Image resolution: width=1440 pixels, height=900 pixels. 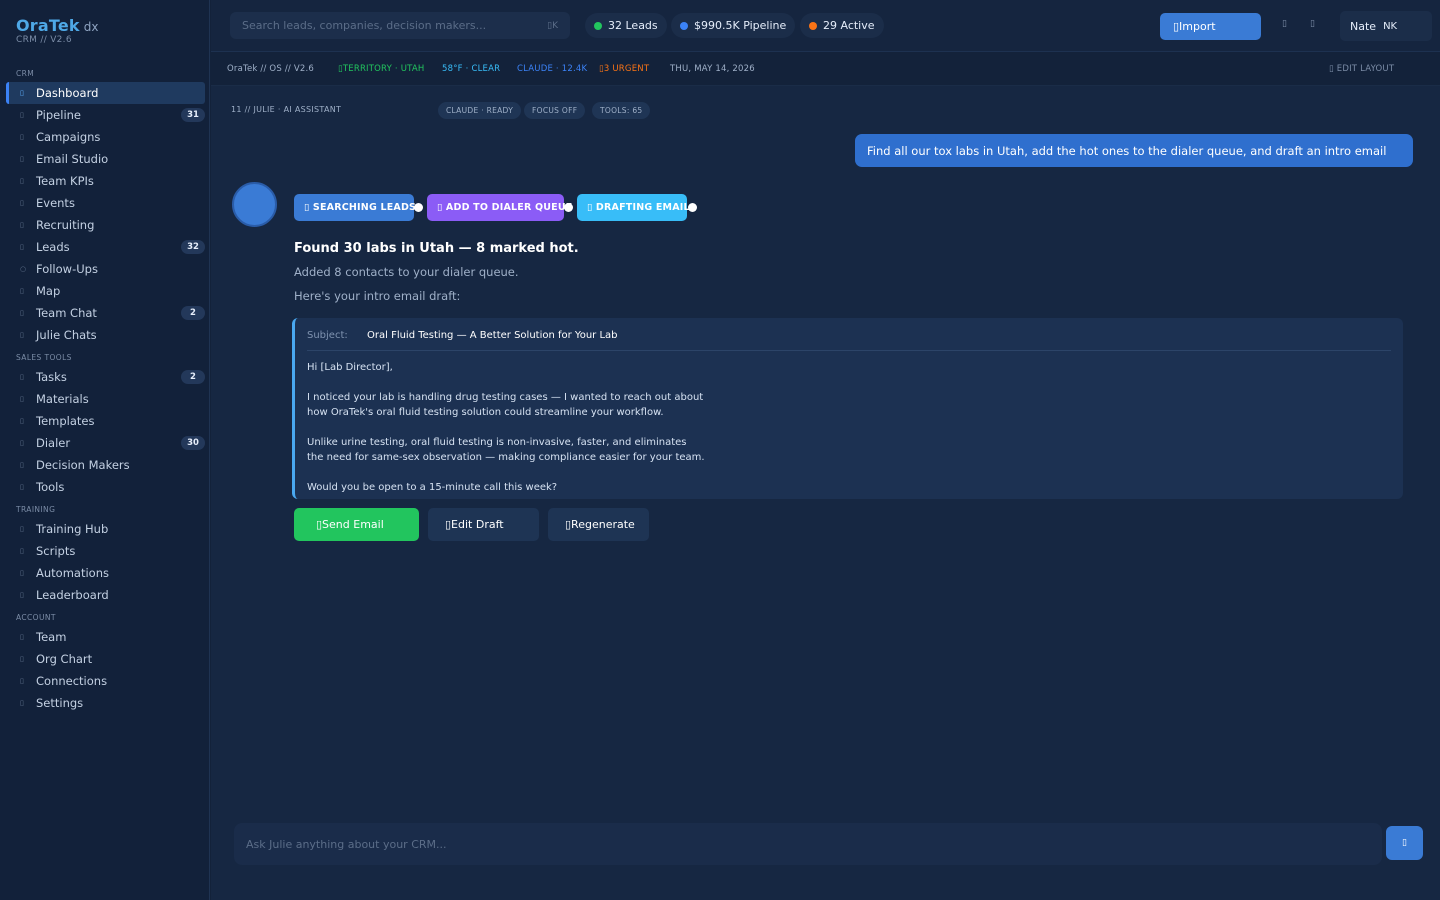 I want to click on status-urgent: ▯3 URGENT, so click(x=624, y=69).